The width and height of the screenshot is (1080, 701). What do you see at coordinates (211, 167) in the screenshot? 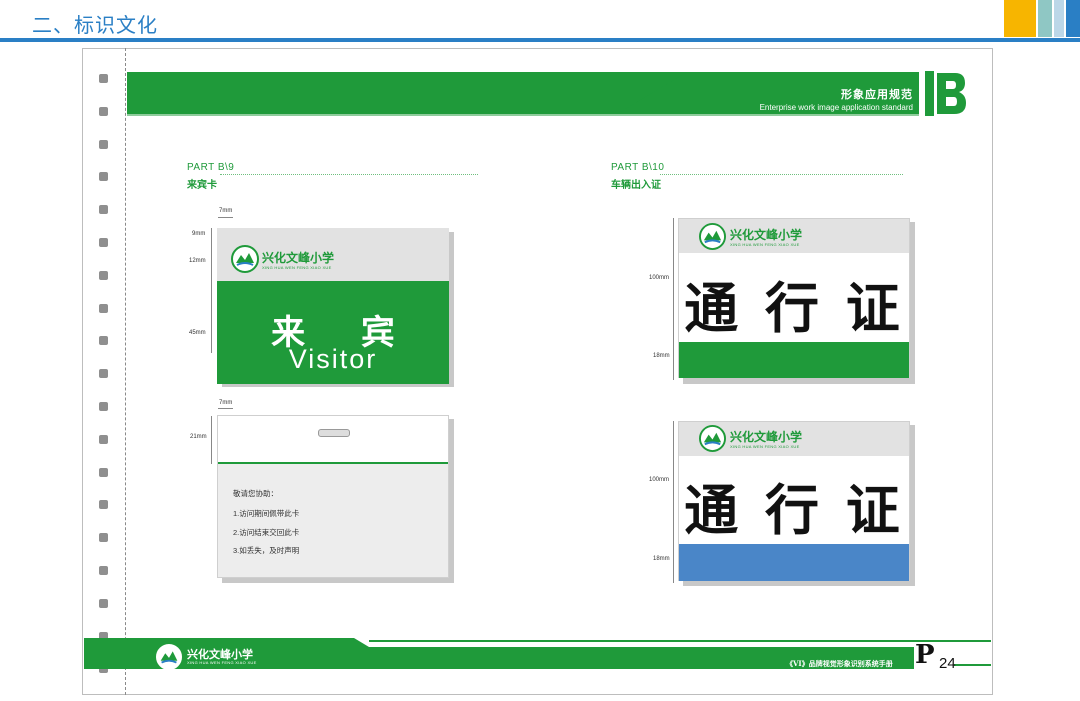
I see `part-label-left: PART B\9` at bounding box center [211, 167].